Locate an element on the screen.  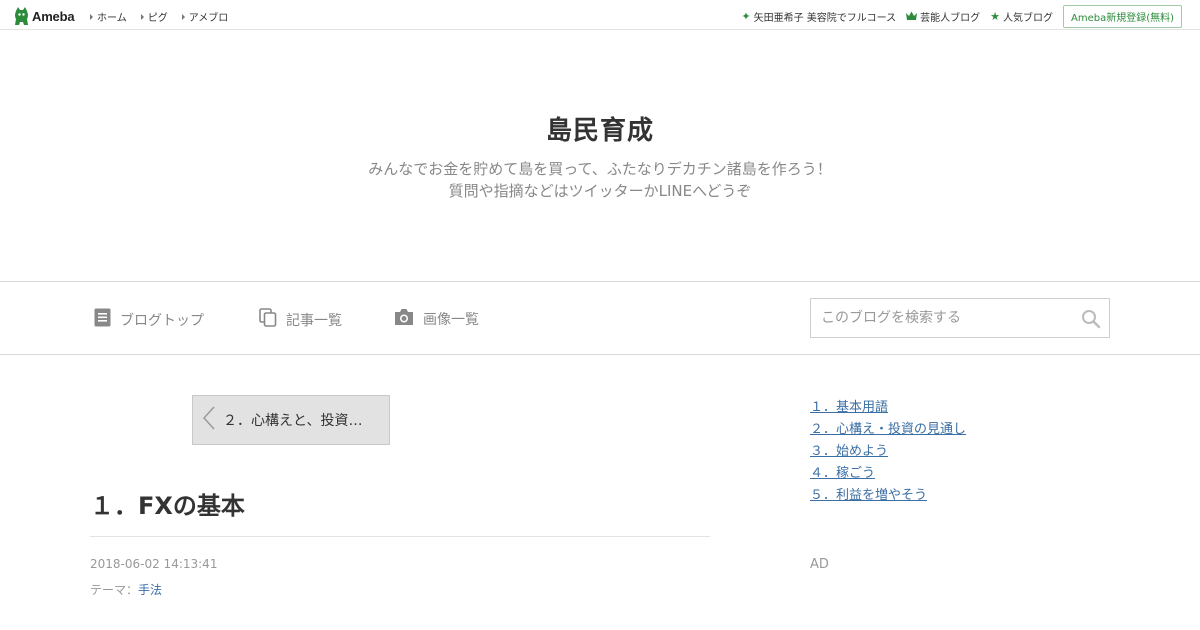
sidebar-link: ４．稼ごう is located at coordinates (888, 474).